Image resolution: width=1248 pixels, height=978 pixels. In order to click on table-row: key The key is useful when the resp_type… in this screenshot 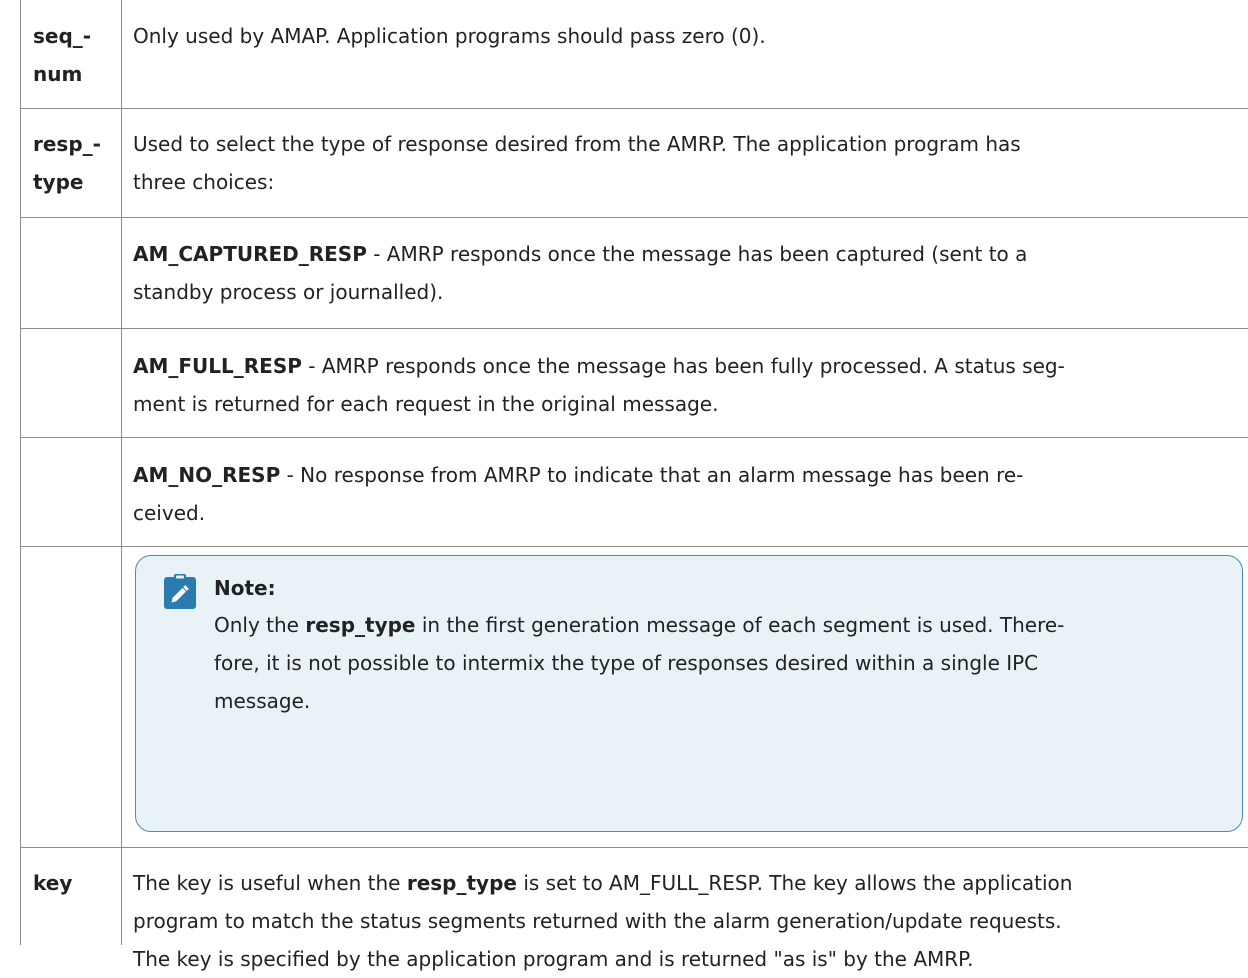, I will do `click(634, 909)`.